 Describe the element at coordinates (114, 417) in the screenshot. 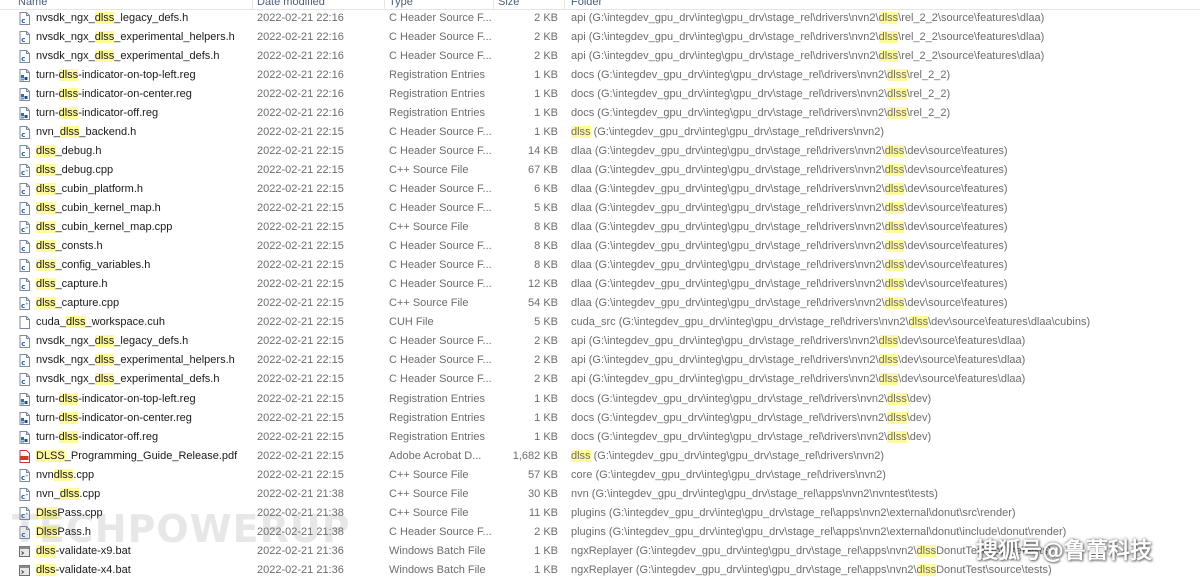

I see `file-name: turn-dlss-indicator-on-center.reg` at that location.